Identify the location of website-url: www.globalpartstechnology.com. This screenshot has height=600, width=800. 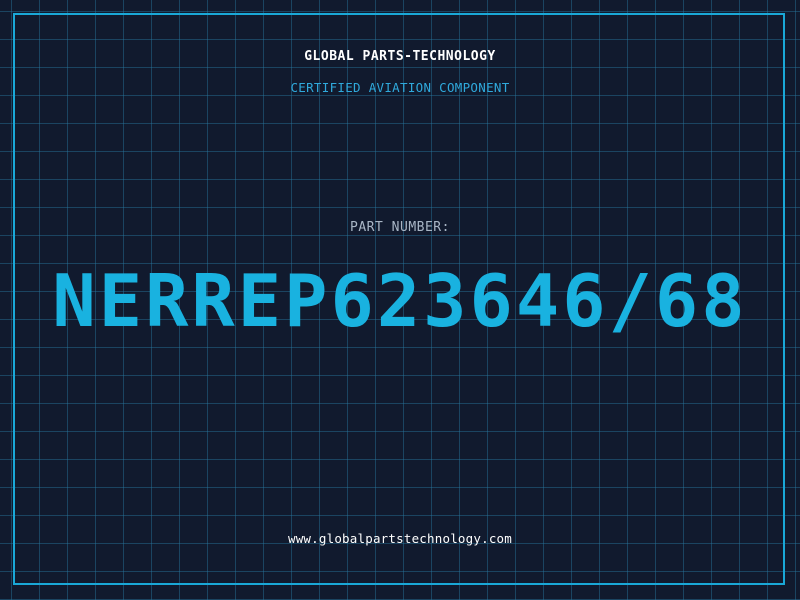
(400, 538).